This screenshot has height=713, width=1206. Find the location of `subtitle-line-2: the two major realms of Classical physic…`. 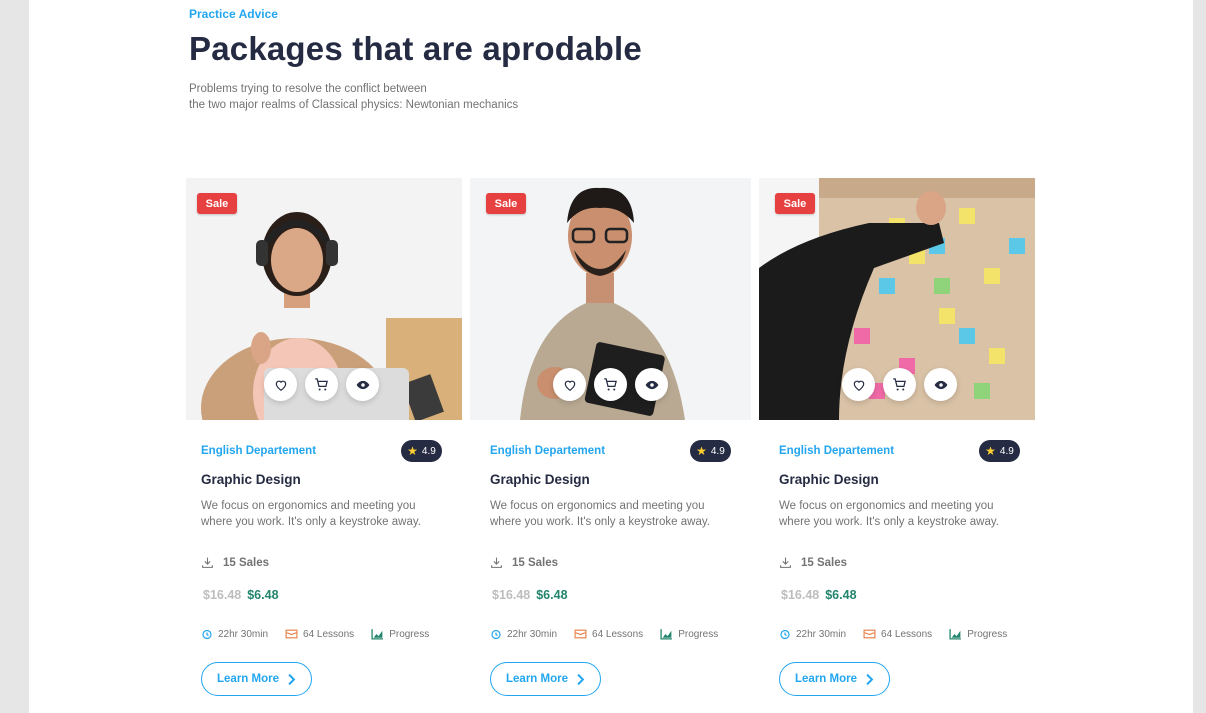

subtitle-line-2: the two major realms of Classical physic… is located at coordinates (354, 105).